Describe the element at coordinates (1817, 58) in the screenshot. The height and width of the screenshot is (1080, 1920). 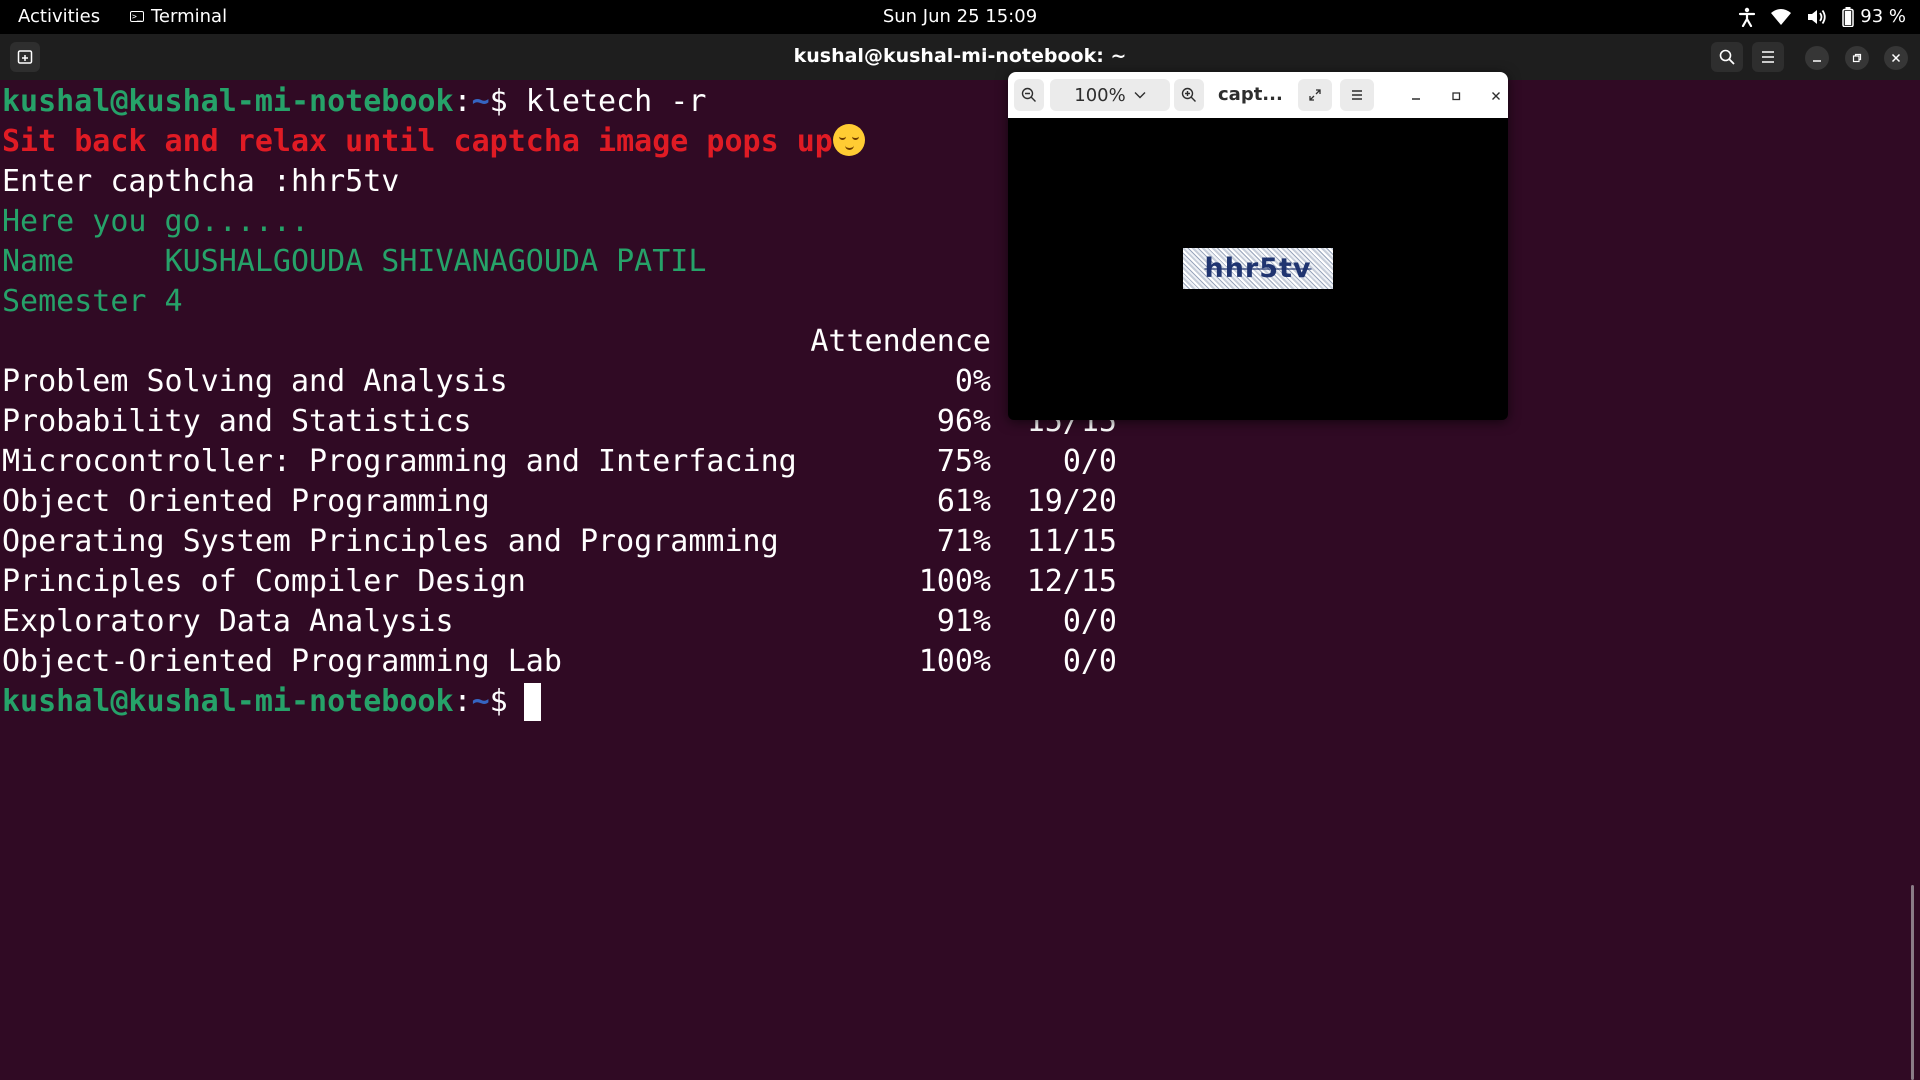
I see `minimize-button` at that location.